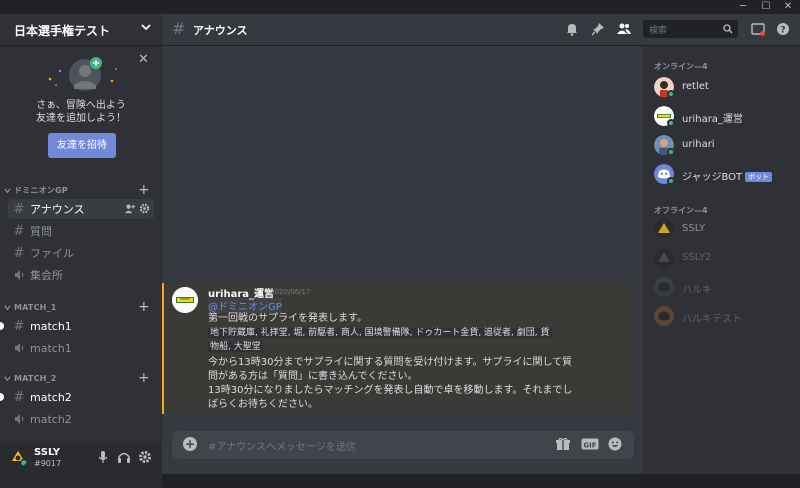 Image resolution: width=800 pixels, height=488 pixels. Describe the element at coordinates (690, 29) in the screenshot. I see `search-input: 検索` at that location.